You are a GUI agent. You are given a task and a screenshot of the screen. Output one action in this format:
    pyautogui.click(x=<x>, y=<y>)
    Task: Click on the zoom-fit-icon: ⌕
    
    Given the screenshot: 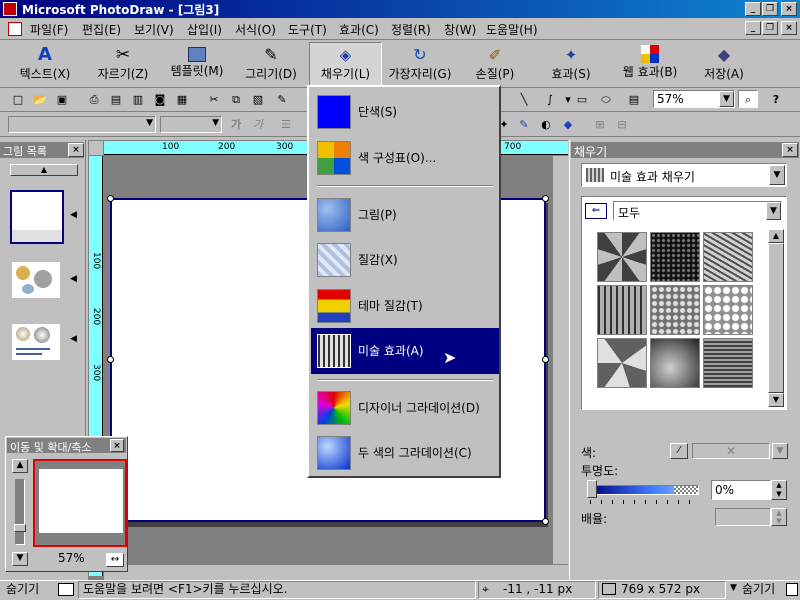 What is the action you would take?
    pyautogui.click(x=748, y=99)
    